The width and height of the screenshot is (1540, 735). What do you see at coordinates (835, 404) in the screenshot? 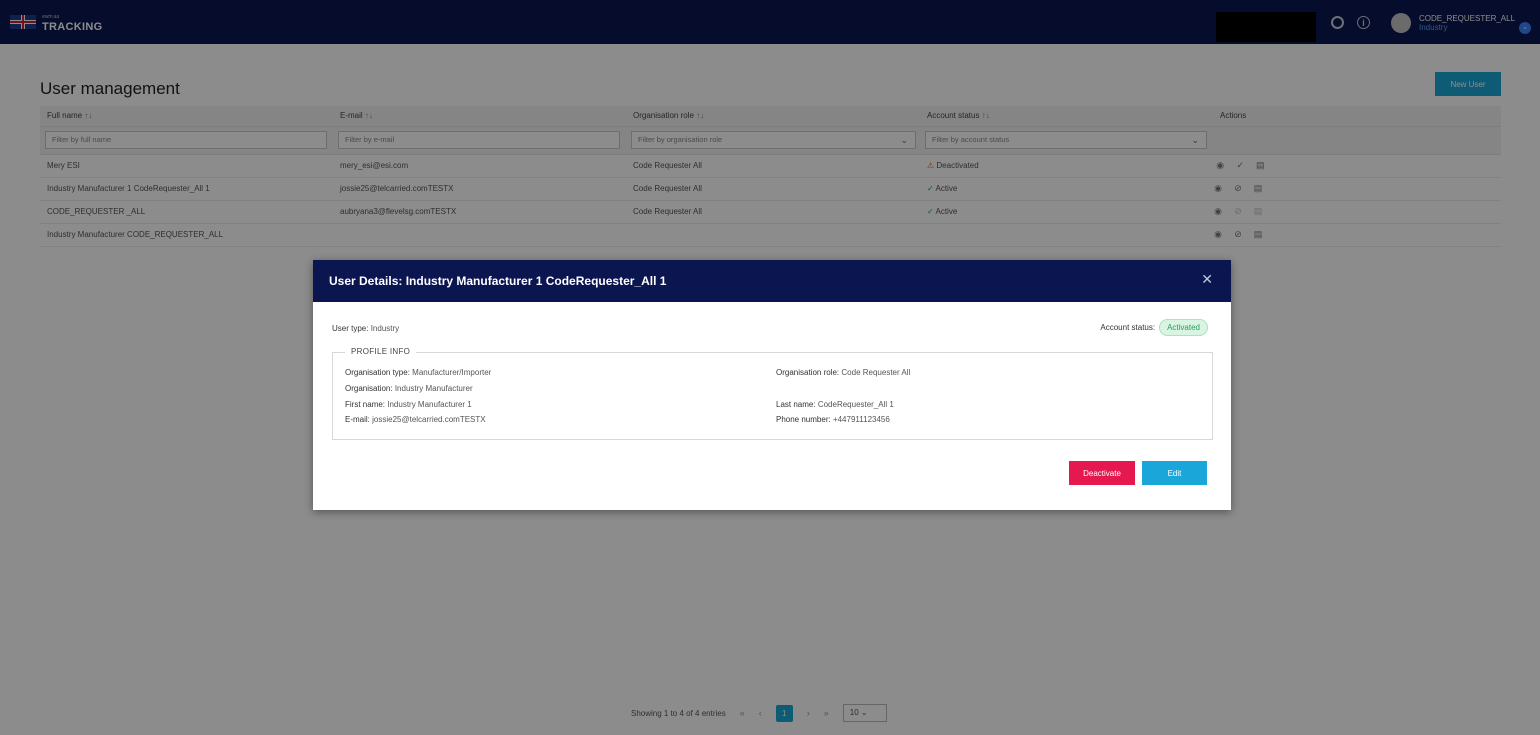
I see `last-name-field: Last name: CodeRequester_All 1` at bounding box center [835, 404].